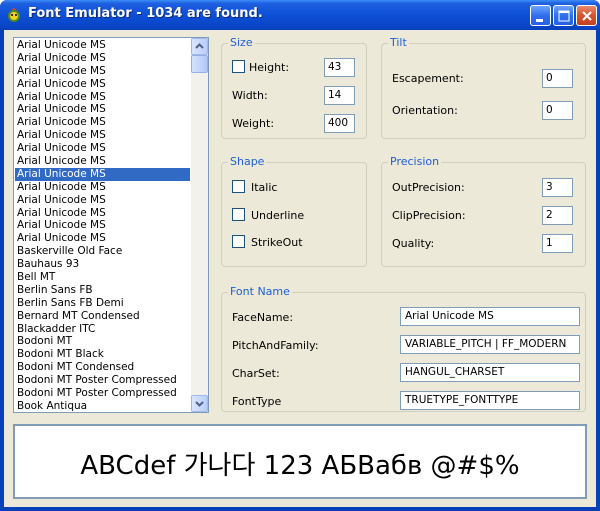  I want to click on font-list-item: Bauhaus 93, so click(102, 264).